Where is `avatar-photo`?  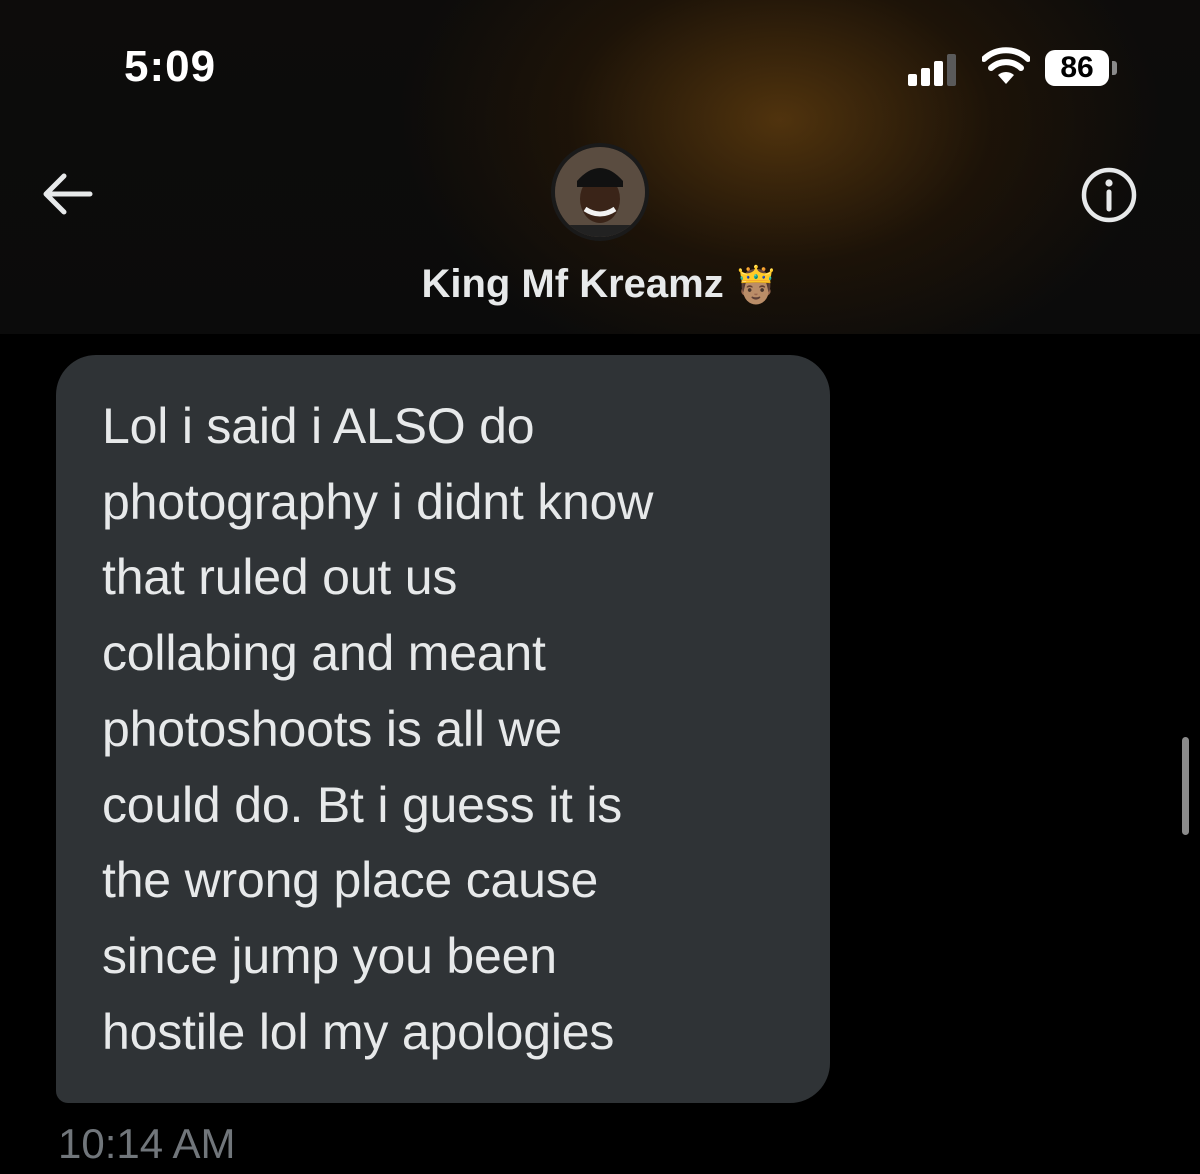
avatar-photo is located at coordinates (600, 192).